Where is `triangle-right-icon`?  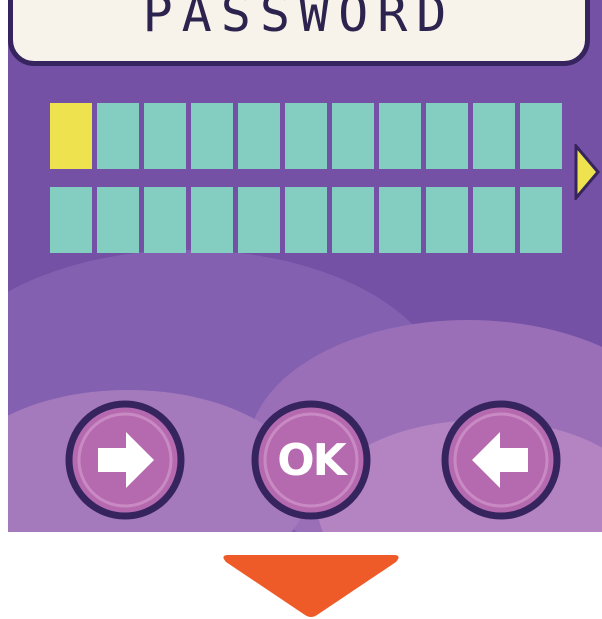
triangle-right-icon is located at coordinates (587, 172).